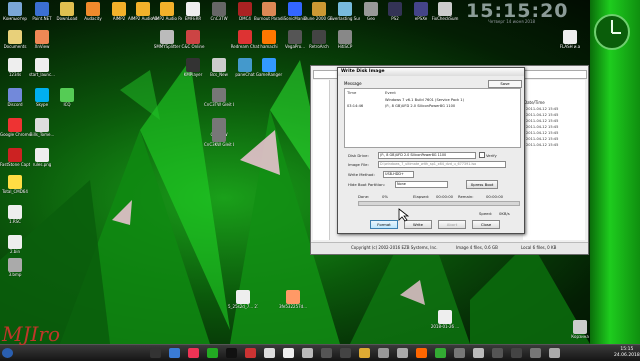 The height and width of the screenshot is (361, 640). What do you see at coordinates (321, 160) in the screenshot?
I see `folder-tree` at bounding box center [321, 160].